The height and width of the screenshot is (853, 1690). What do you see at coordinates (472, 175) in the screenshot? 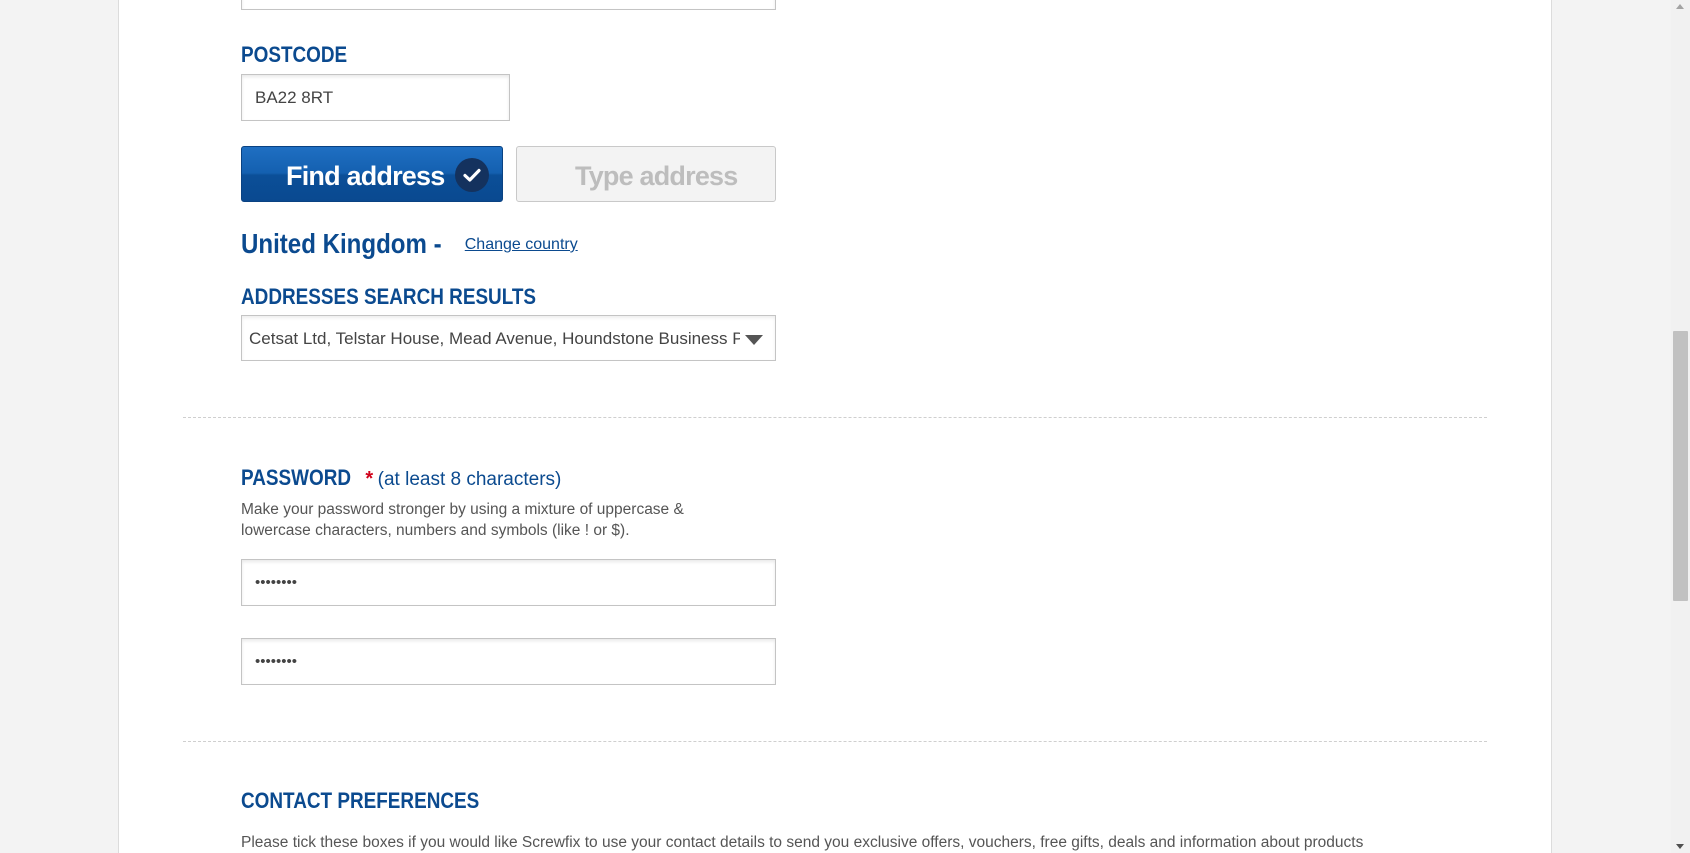
I see `checkmark-icon` at bounding box center [472, 175].